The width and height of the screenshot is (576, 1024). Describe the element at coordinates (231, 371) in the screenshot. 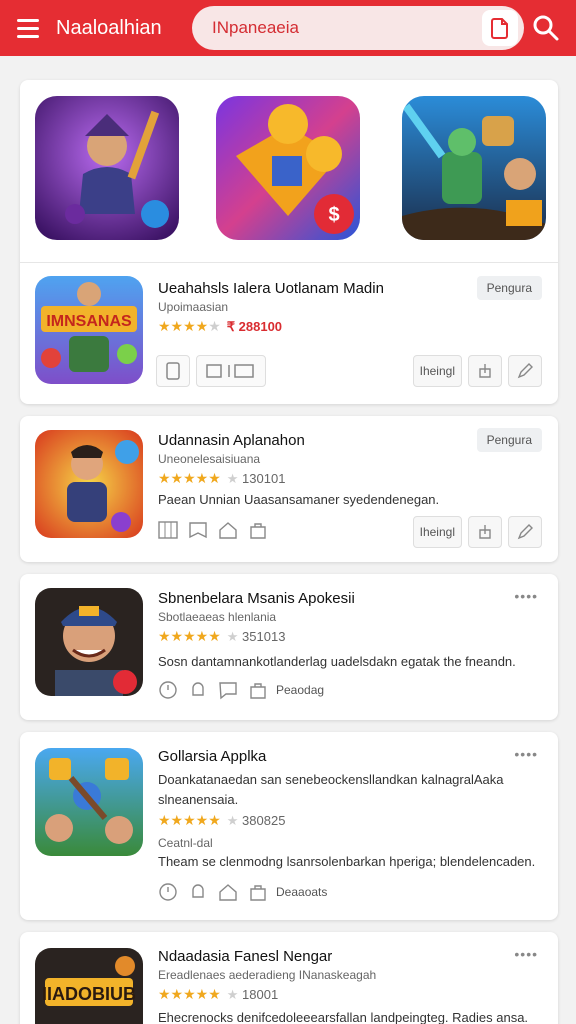

I see `screenshot-gallery-icon` at that location.